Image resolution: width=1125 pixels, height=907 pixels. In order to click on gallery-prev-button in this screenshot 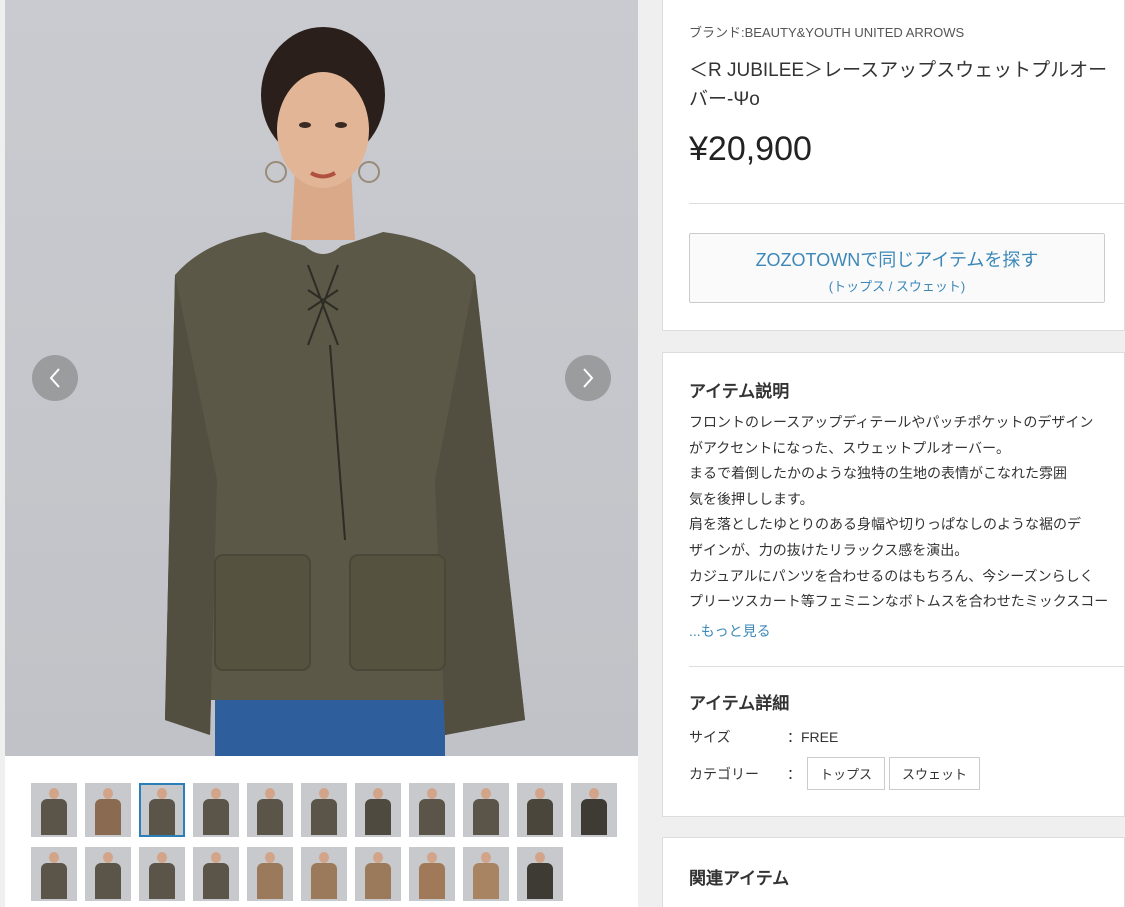, I will do `click(55, 378)`.